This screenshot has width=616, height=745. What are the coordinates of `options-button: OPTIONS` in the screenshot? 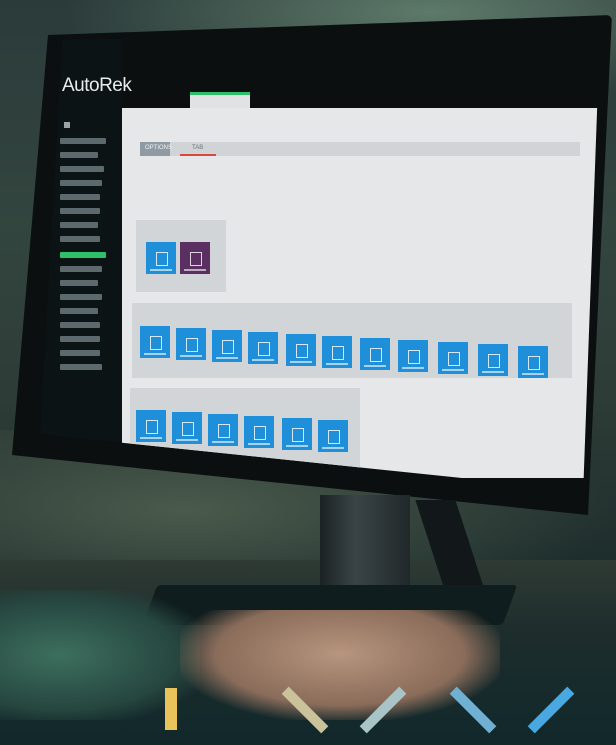 It's located at (156, 149).